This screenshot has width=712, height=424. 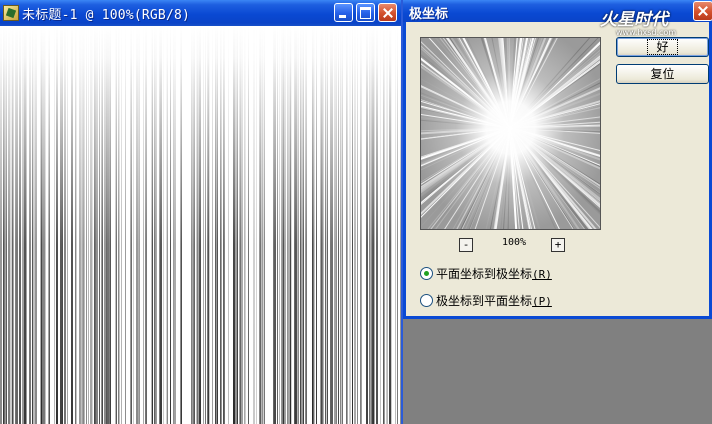 What do you see at coordinates (646, 32) in the screenshot?
I see `watermark-url: www.hxsd.com` at bounding box center [646, 32].